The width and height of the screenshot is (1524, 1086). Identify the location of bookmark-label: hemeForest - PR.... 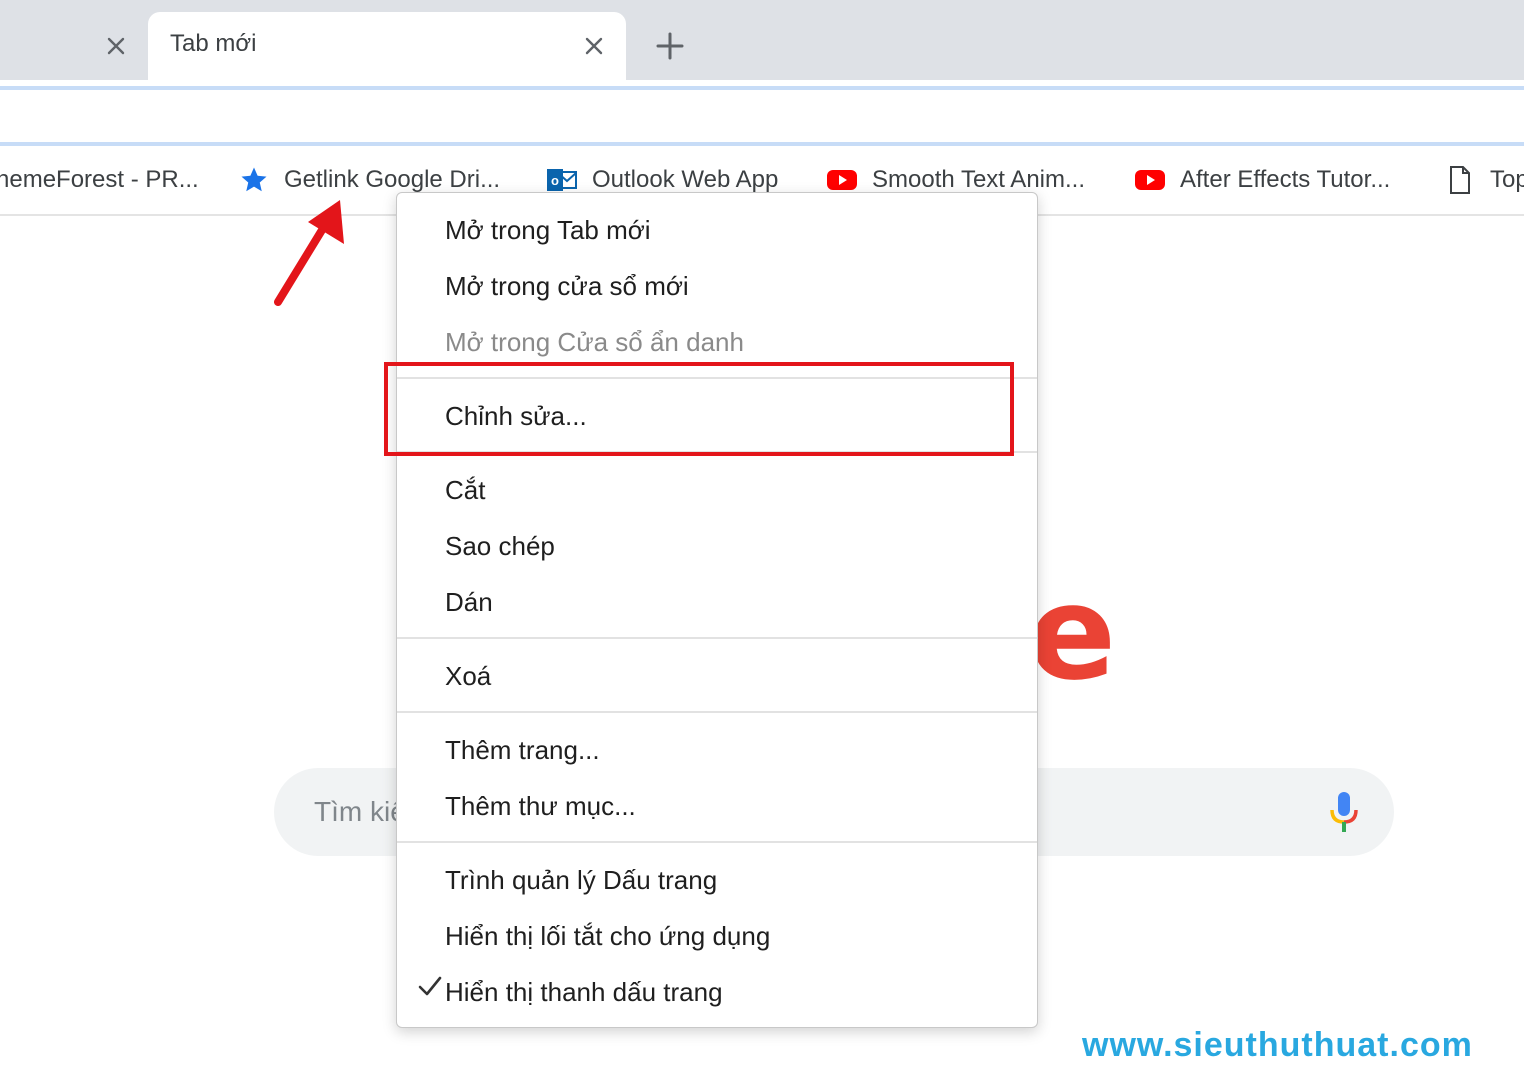
(99, 179).